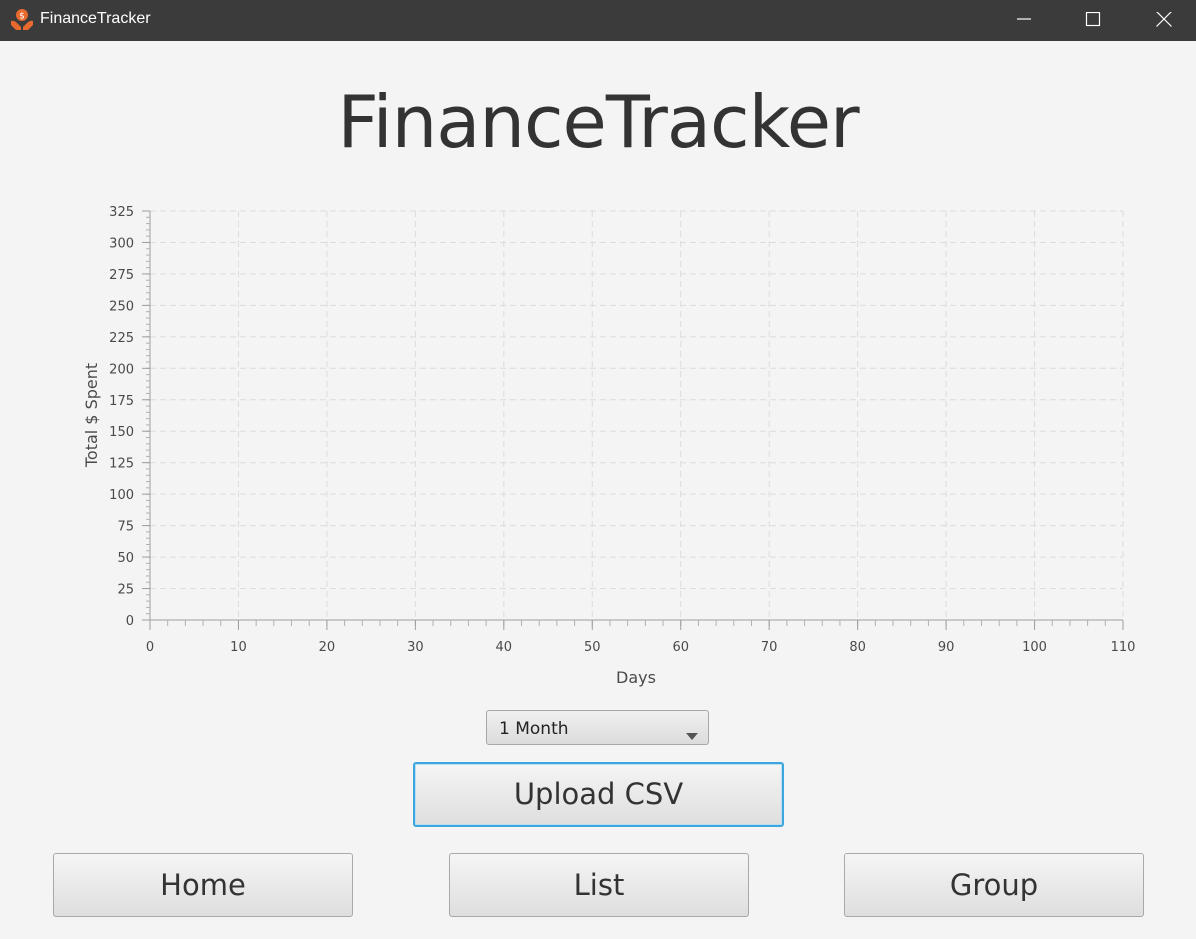 The image size is (1196, 939). What do you see at coordinates (125, 590) in the screenshot?
I see `y-tick-label: 25` at bounding box center [125, 590].